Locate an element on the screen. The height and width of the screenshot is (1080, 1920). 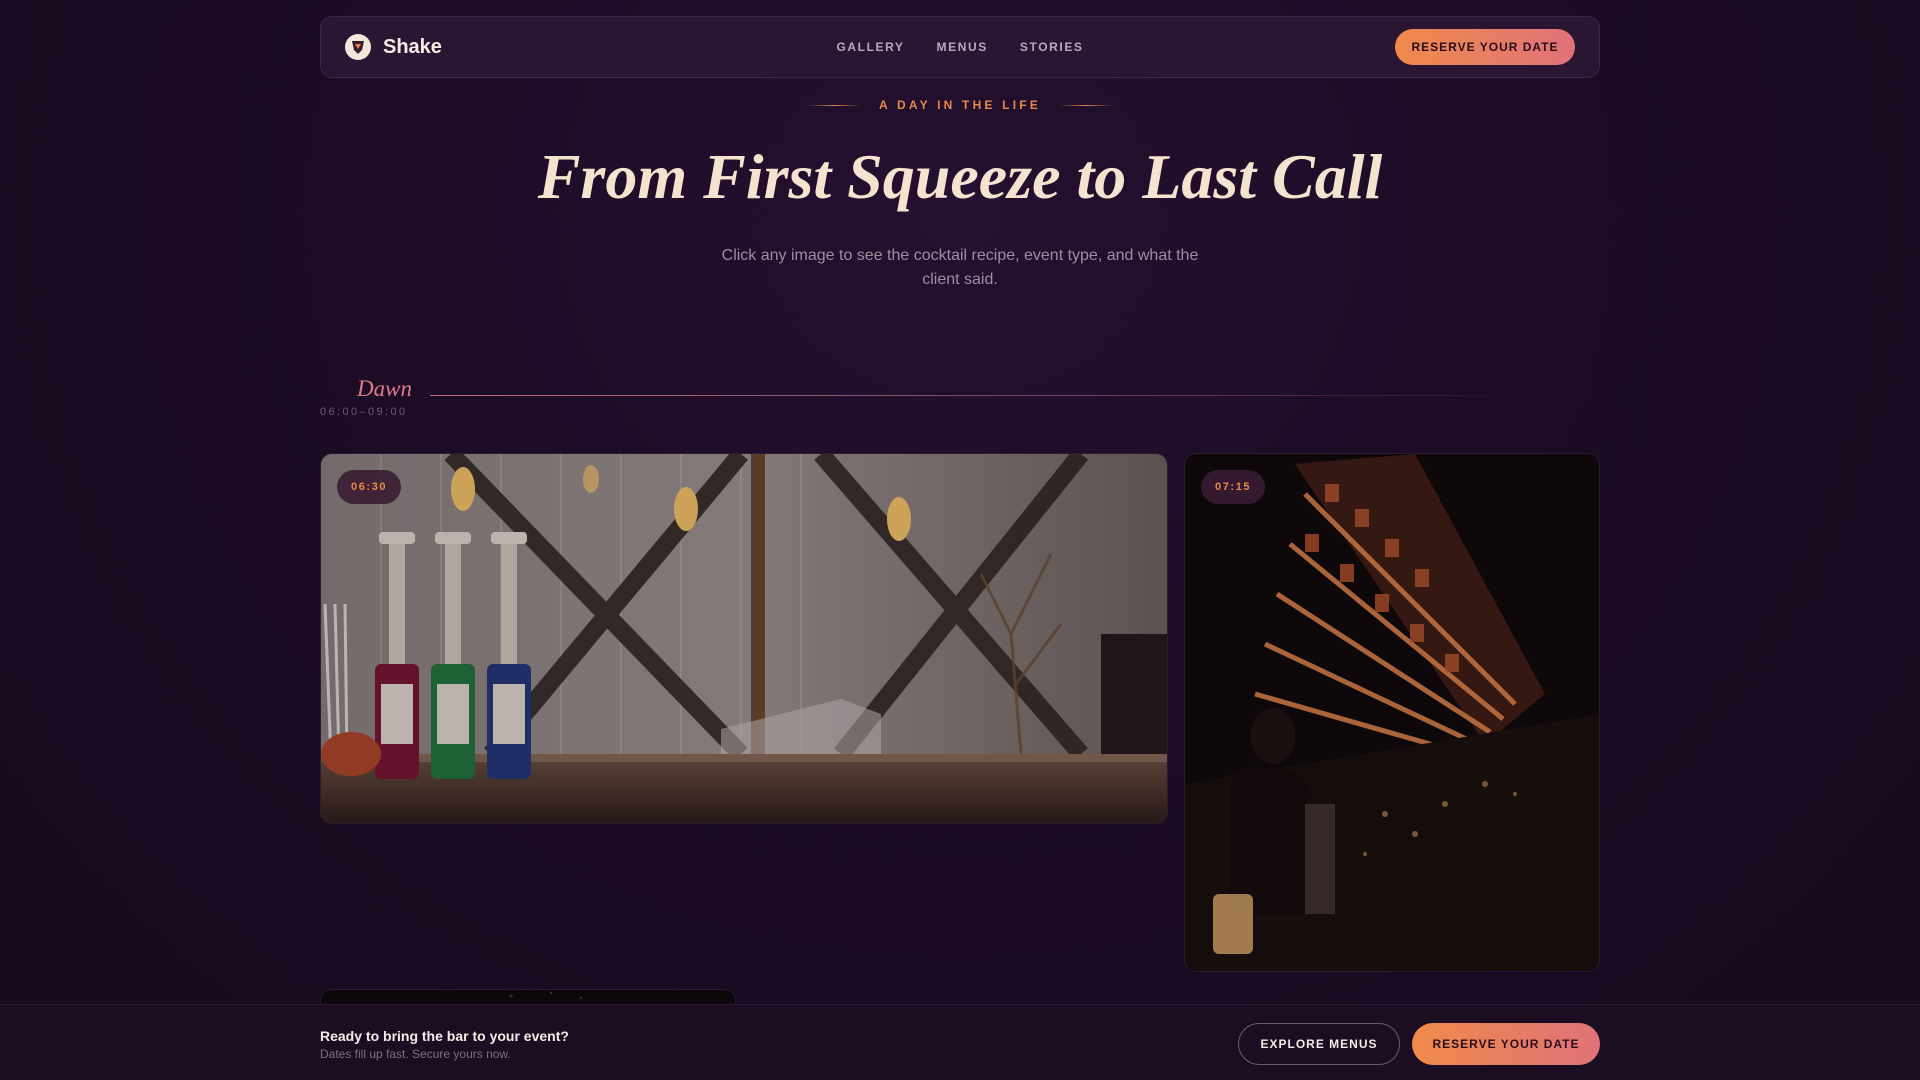
reserve-date-button-nav: RESERVE YOUR DATE is located at coordinates (1485, 47).